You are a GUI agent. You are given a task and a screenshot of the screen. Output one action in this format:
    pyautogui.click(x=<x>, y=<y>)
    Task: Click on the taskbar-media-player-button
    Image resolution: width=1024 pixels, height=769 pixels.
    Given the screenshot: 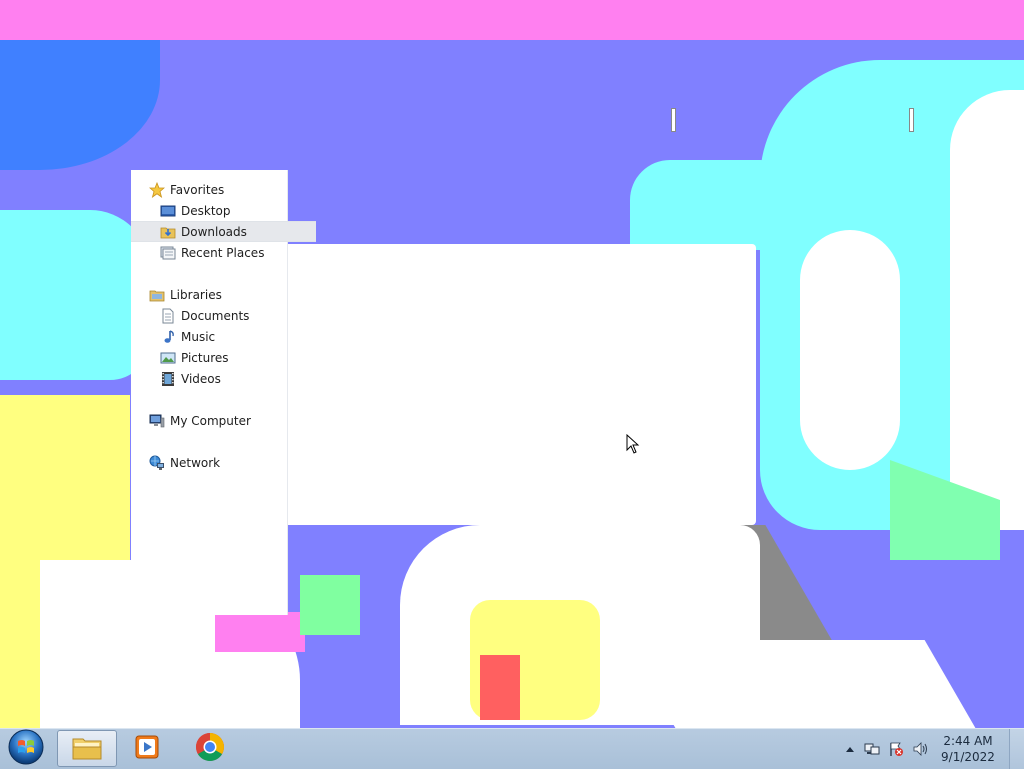 What is the action you would take?
    pyautogui.click(x=147, y=748)
    